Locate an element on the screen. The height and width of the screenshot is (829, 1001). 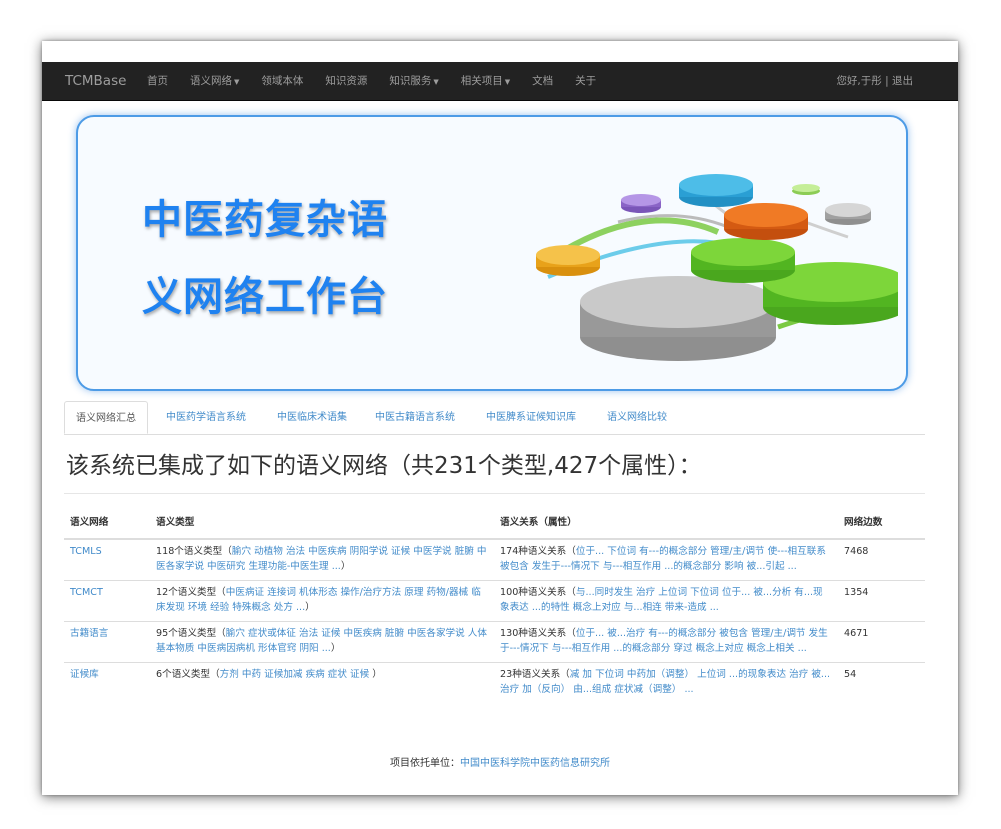
network-link: TCMCT is located at coordinates (86, 592).